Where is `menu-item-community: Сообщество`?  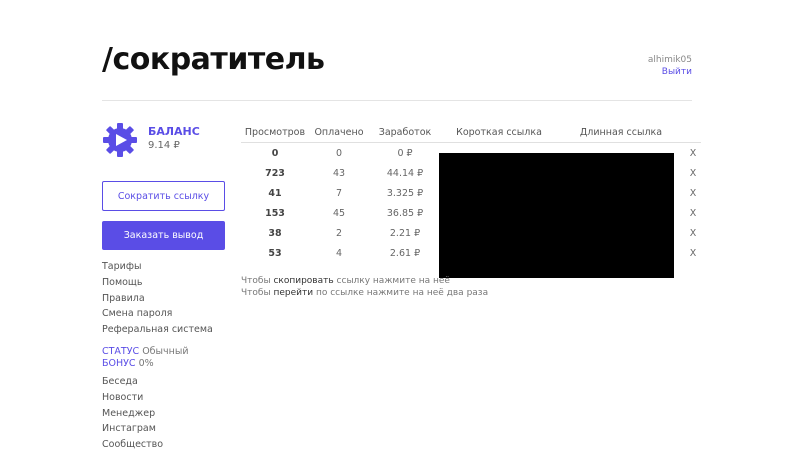
menu-item-community: Сообщество is located at coordinates (132, 445).